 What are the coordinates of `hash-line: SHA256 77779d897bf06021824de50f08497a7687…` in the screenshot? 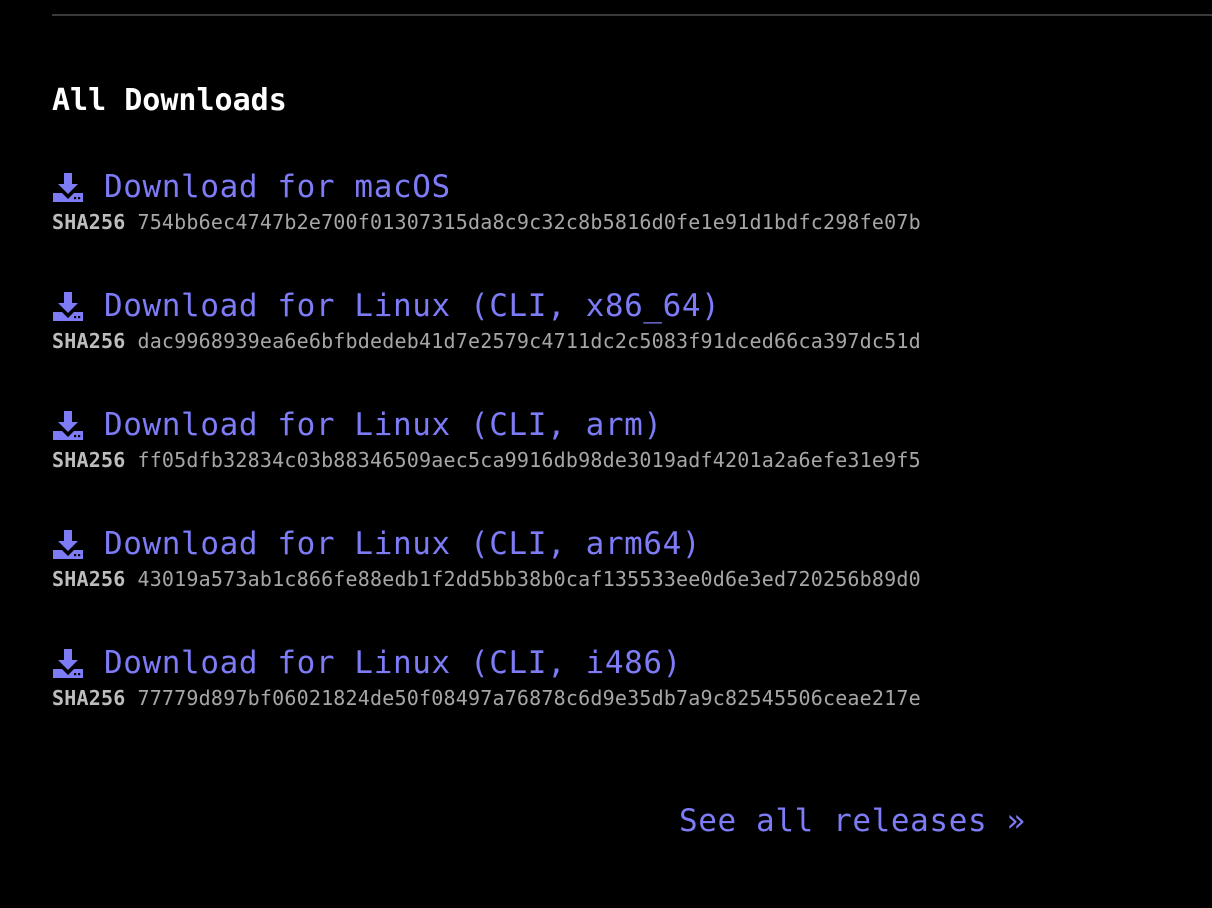 It's located at (552, 698).